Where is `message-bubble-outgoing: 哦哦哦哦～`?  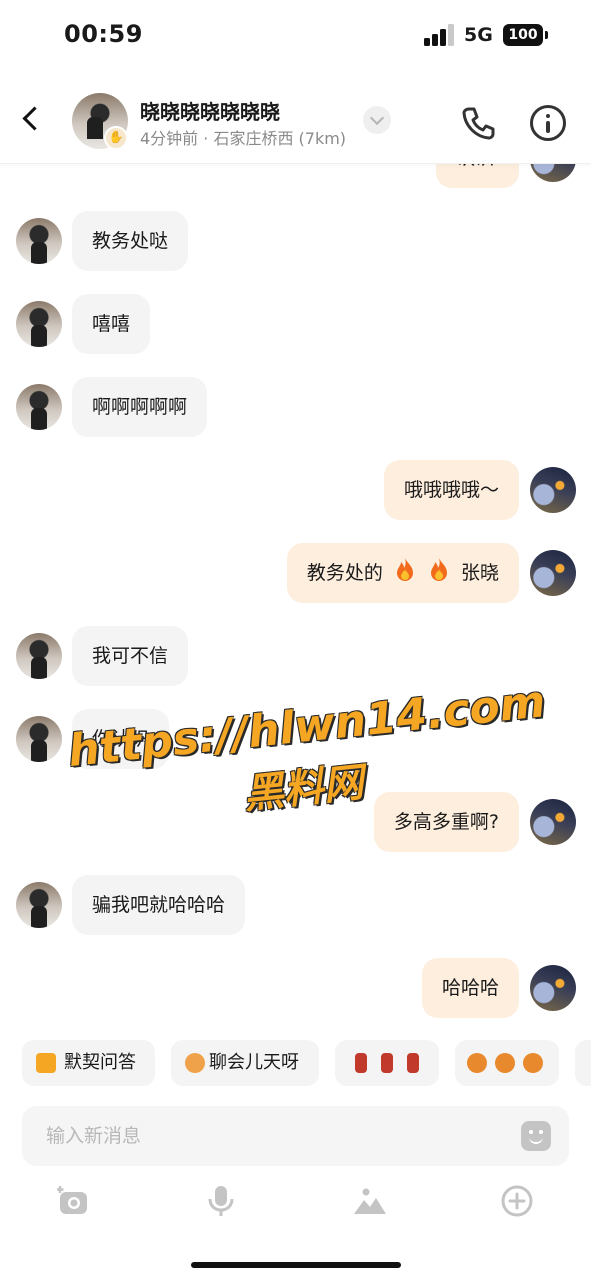
message-bubble-outgoing: 哦哦哦哦～ is located at coordinates (451, 490).